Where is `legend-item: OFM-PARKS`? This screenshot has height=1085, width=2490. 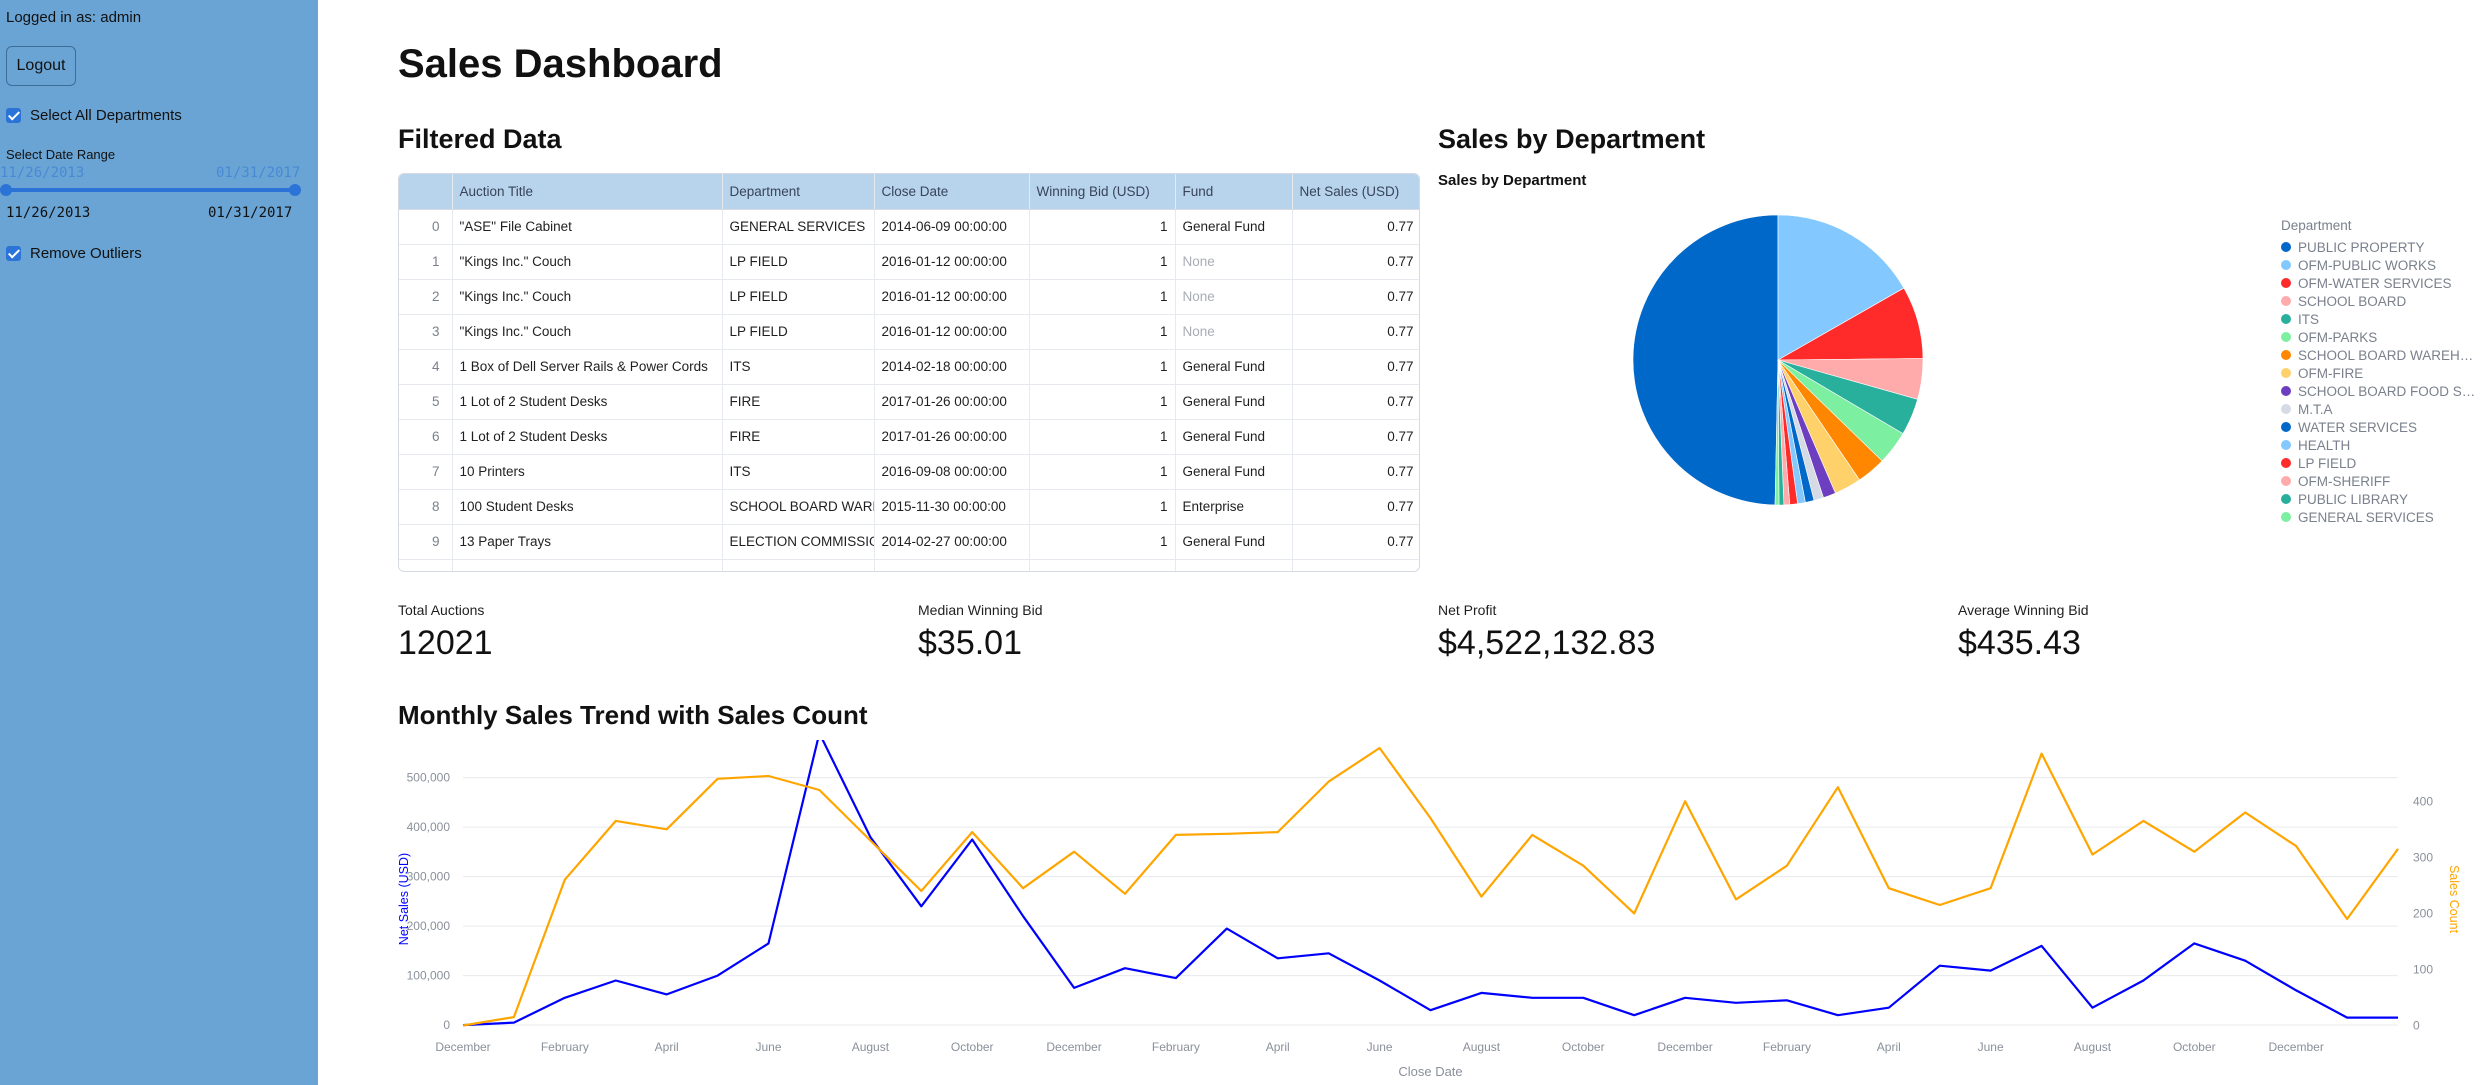
legend-item: OFM-PARKS is located at coordinates (2381, 337).